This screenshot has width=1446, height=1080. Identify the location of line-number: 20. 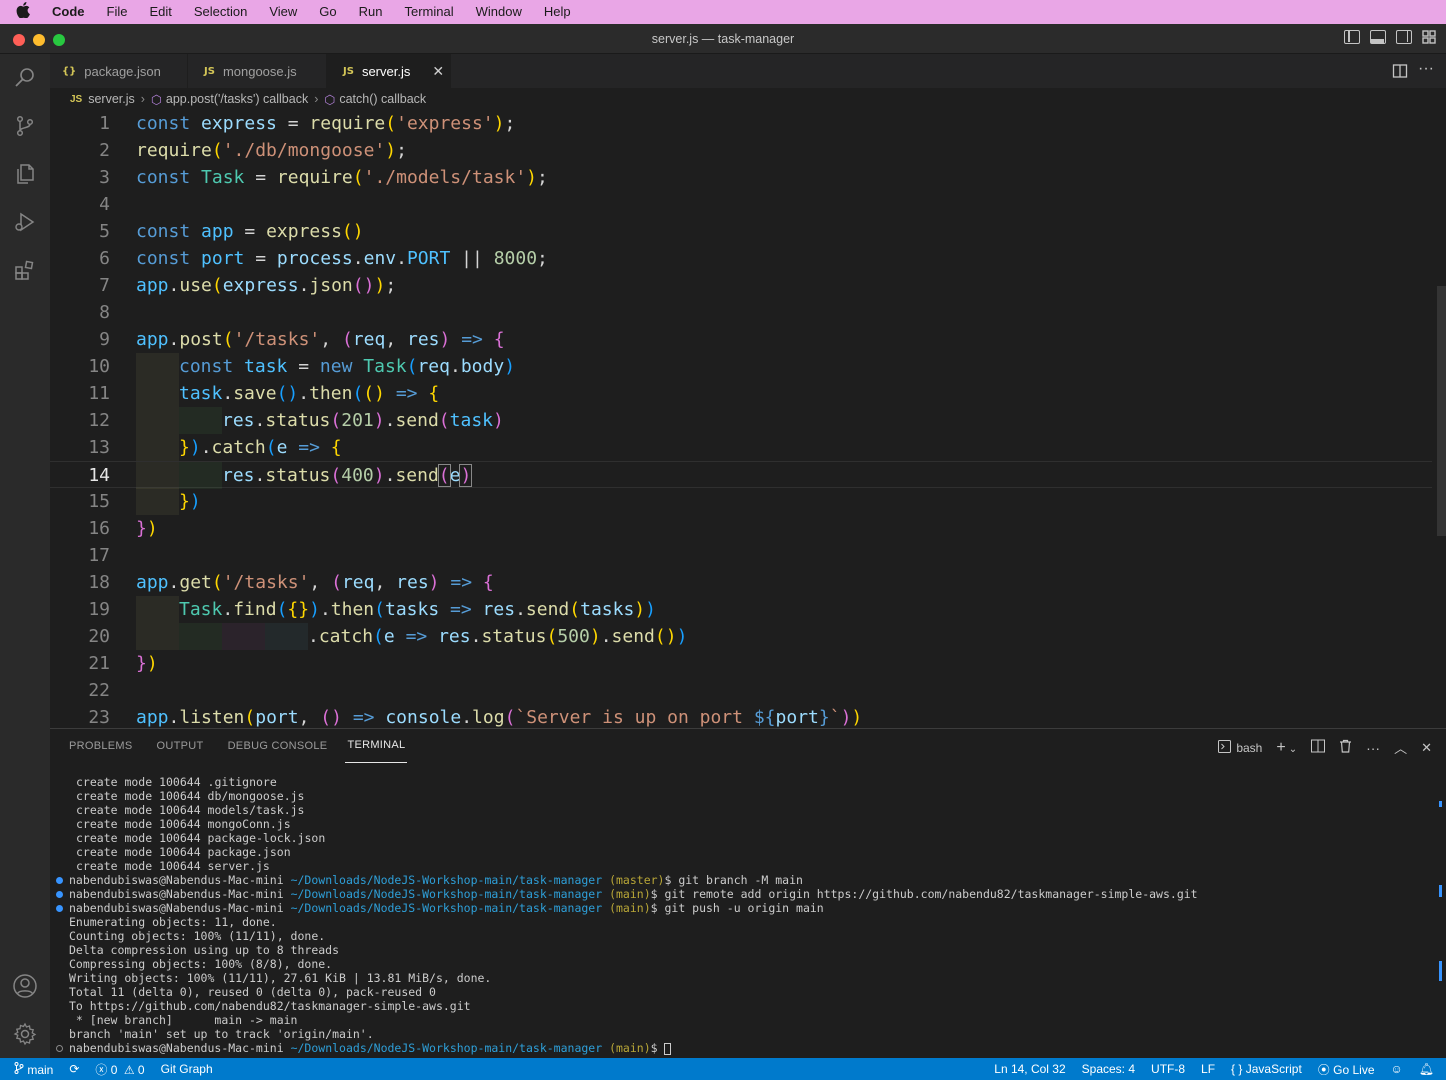
(99, 636).